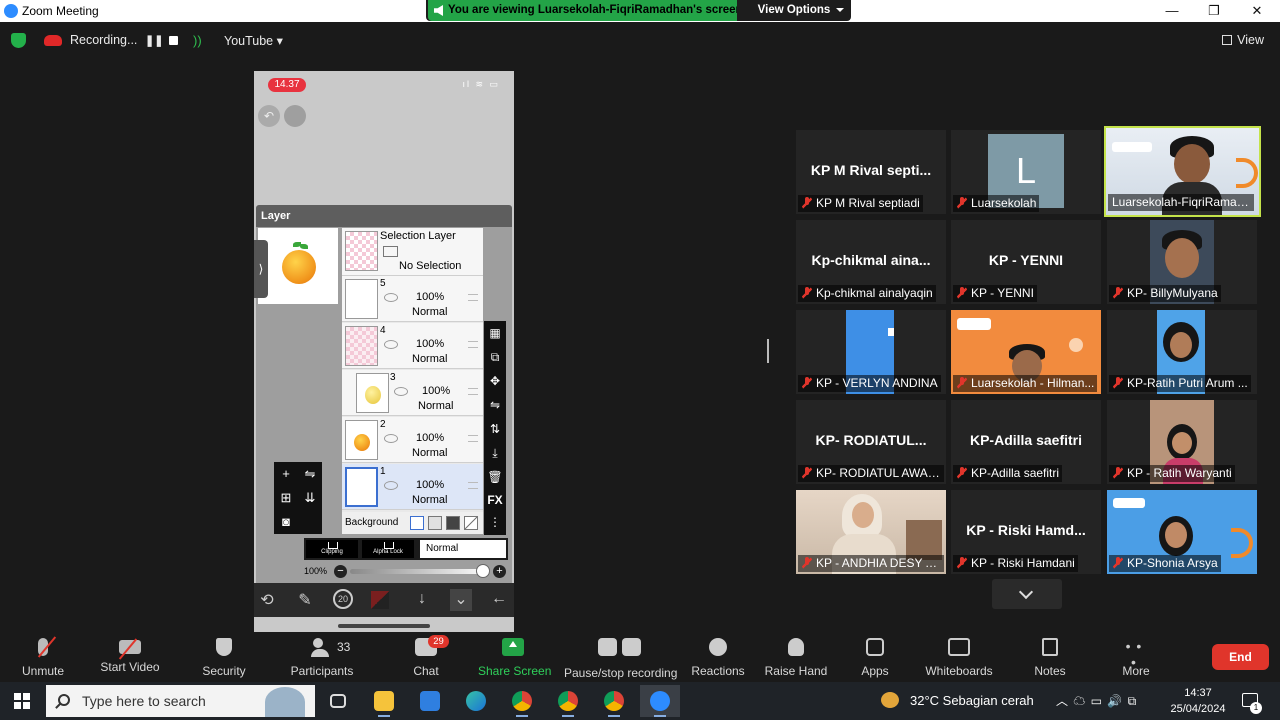 The image size is (1280, 720). Describe the element at coordinates (286, 473) in the screenshot. I see `add-layer-icon: +` at that location.